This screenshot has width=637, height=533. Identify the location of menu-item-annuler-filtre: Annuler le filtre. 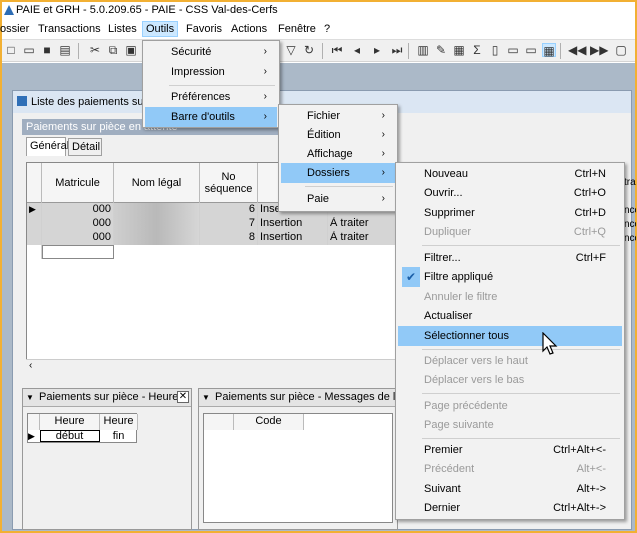
(510, 297).